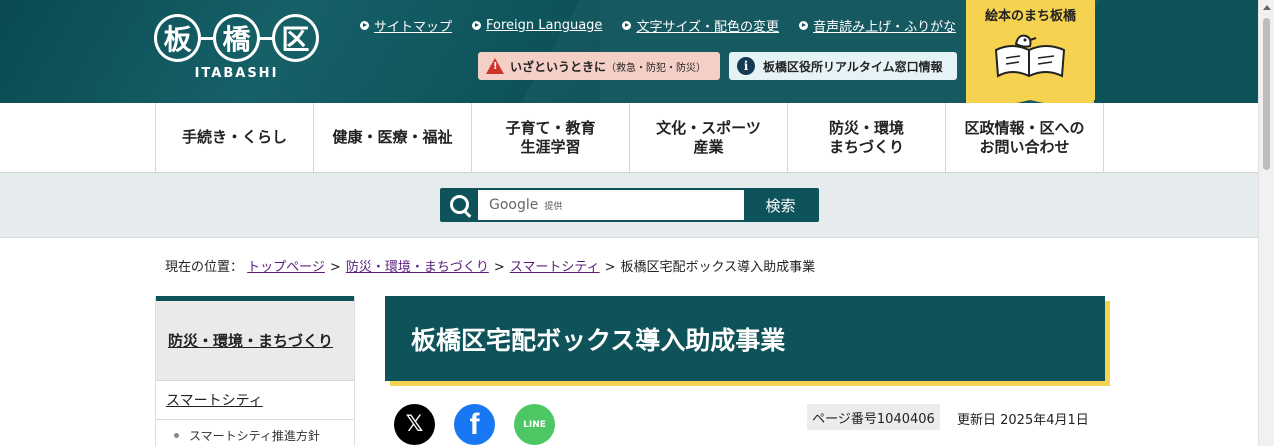 The height and width of the screenshot is (446, 1274). I want to click on sitemap-link: サイトマップ, so click(406, 25).